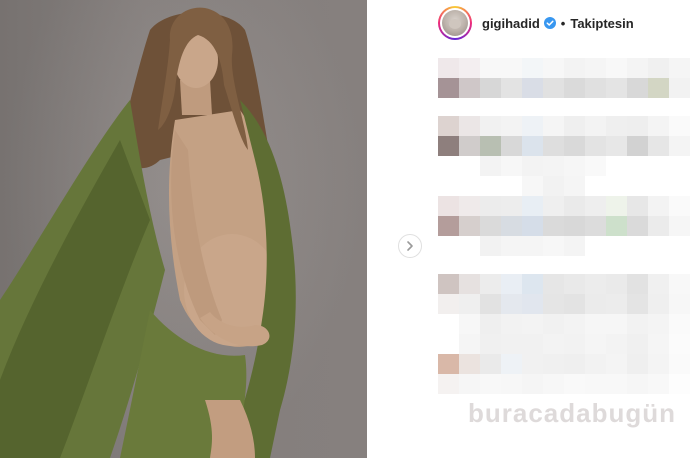  I want to click on next-photo-button, so click(410, 246).